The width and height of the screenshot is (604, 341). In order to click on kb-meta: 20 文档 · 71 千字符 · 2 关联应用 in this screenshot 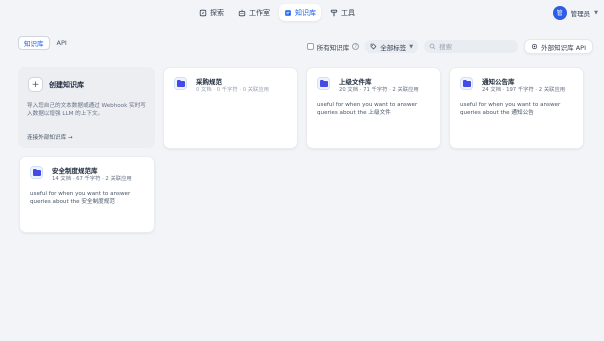, I will do `click(379, 90)`.